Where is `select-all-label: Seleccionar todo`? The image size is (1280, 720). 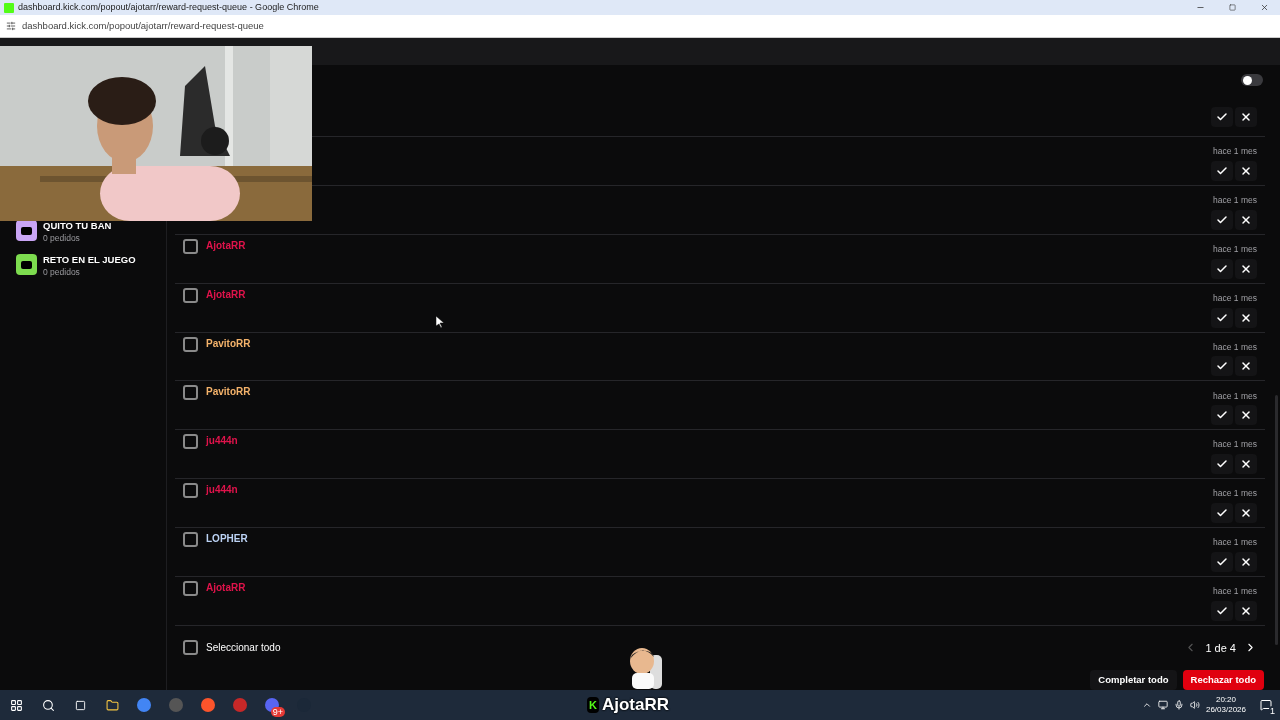
select-all-label: Seleccionar todo is located at coordinates (243, 648).